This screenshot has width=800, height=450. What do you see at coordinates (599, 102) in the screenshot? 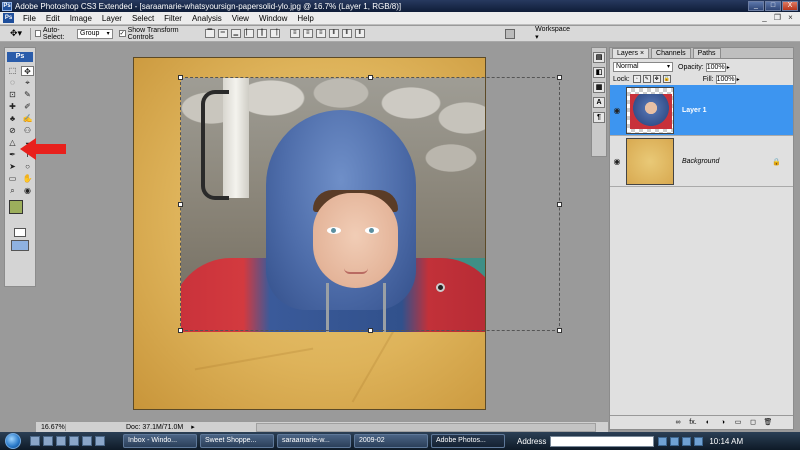
I see `character-panel-icon: A` at bounding box center [599, 102].